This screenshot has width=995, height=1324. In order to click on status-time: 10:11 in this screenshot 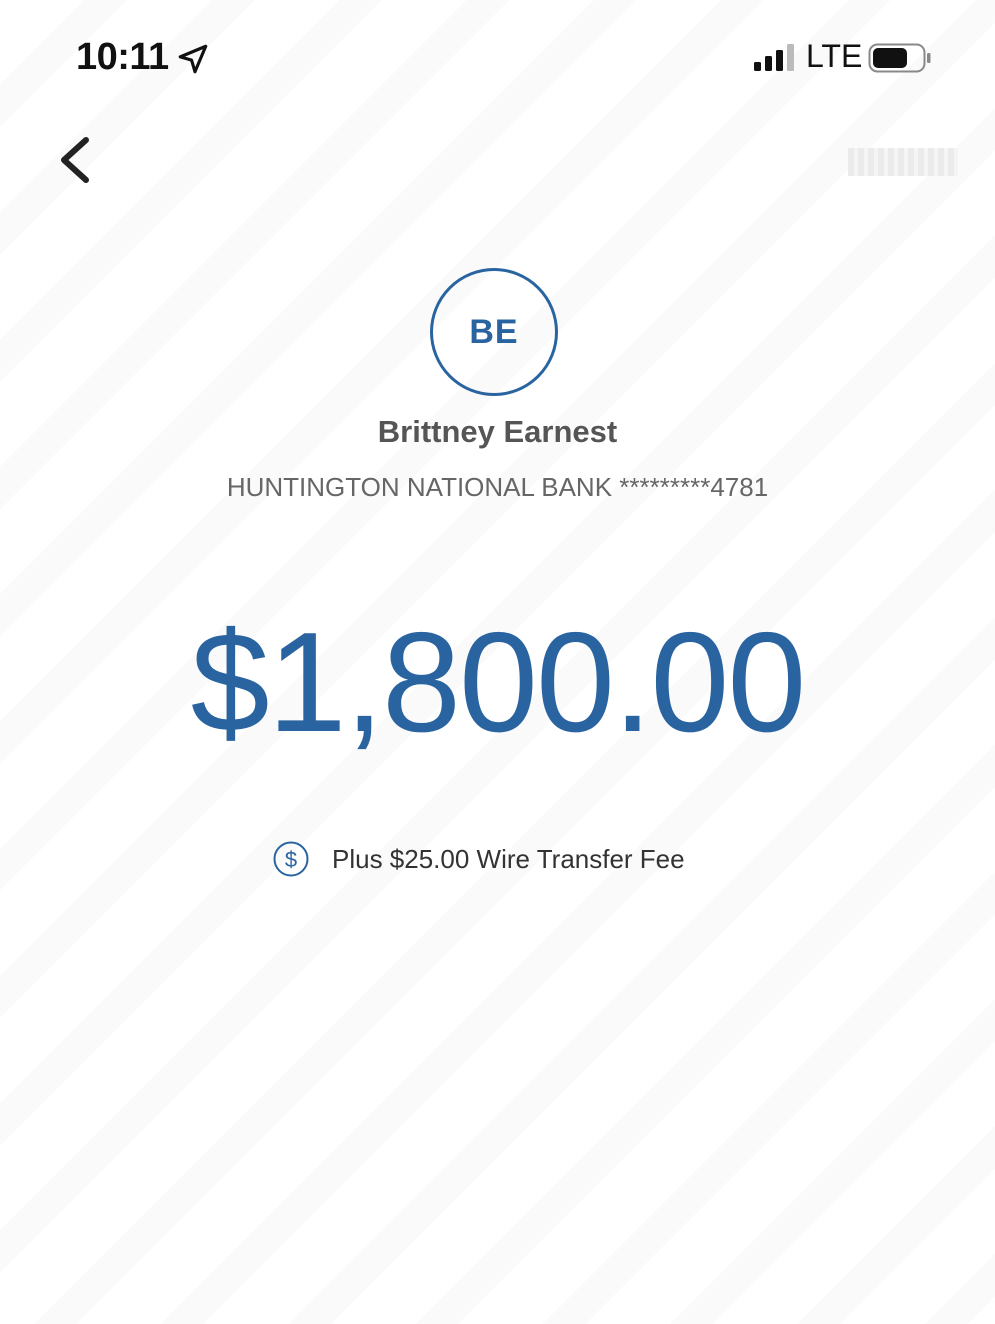, I will do `click(122, 57)`.